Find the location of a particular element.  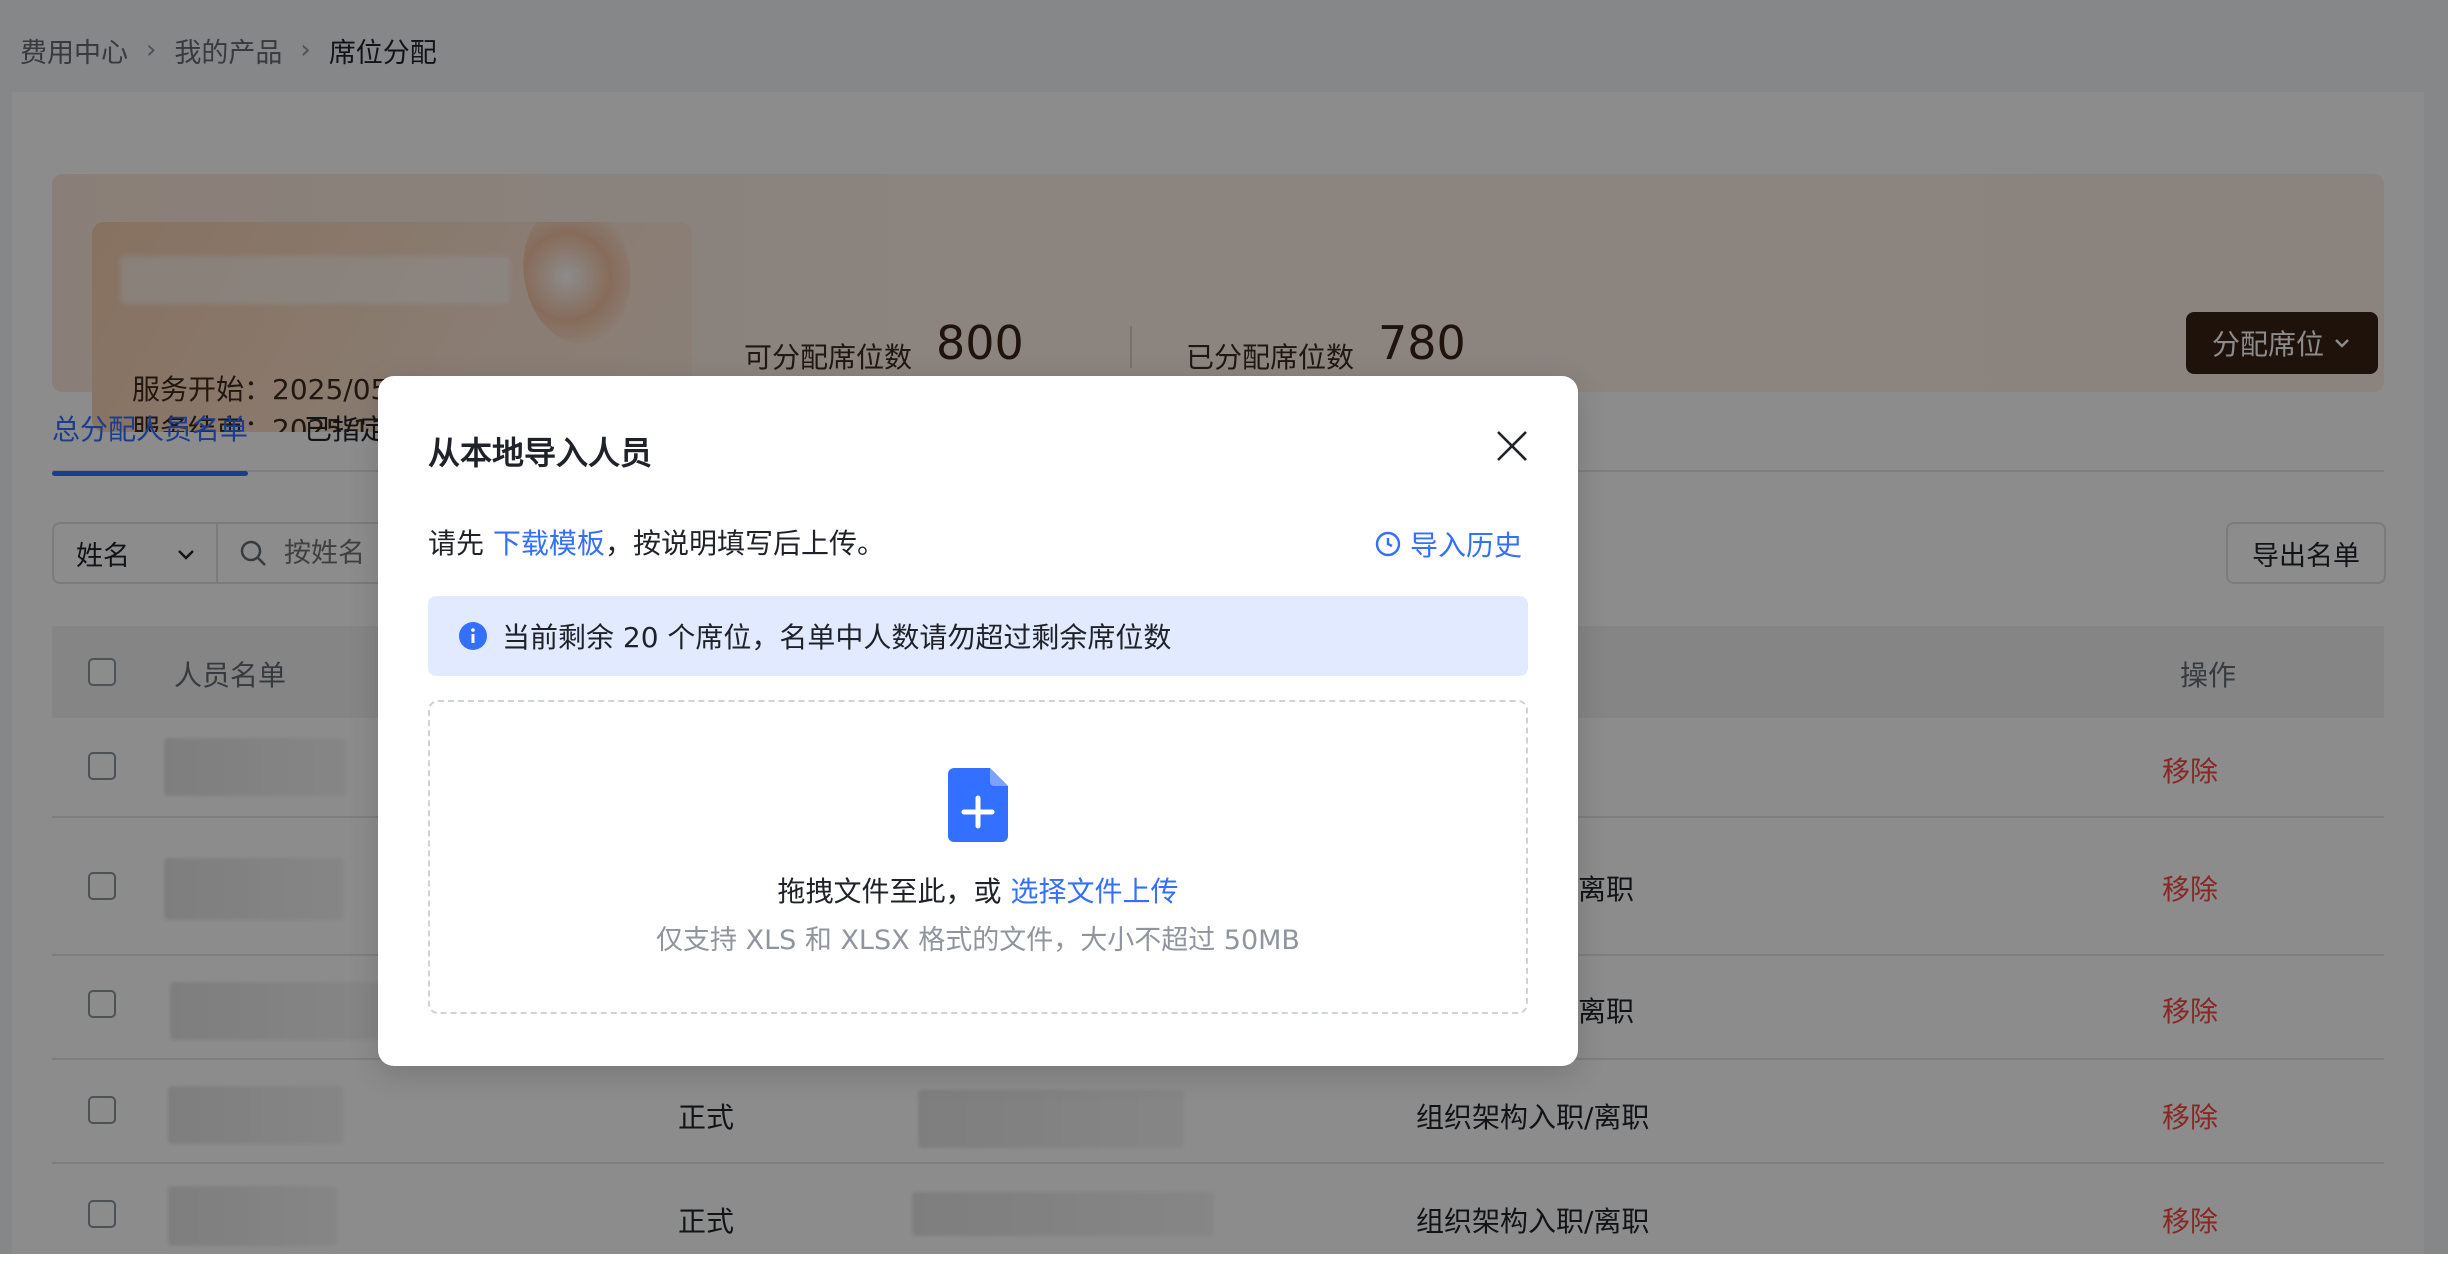

desc-prefix: 请先 is located at coordinates (456, 543).